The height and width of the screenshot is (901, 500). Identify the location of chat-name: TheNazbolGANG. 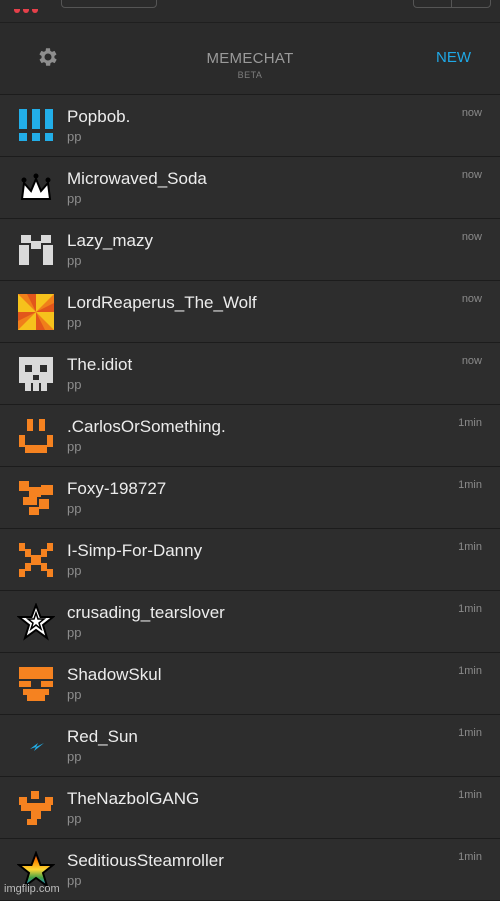
(133, 798).